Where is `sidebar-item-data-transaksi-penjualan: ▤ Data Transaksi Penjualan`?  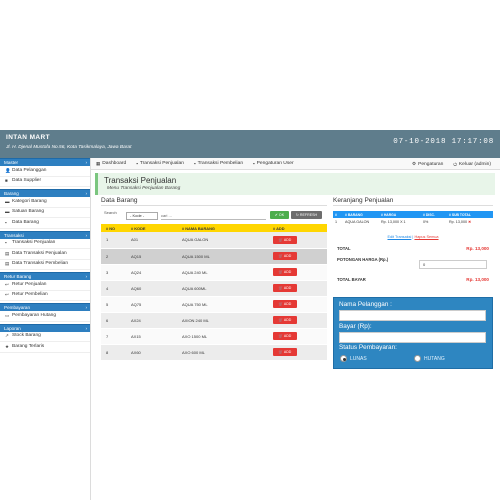
sidebar-item-data-transaksi-penjualan: ▤ Data Transaksi Penjualan is located at coordinates (45, 254).